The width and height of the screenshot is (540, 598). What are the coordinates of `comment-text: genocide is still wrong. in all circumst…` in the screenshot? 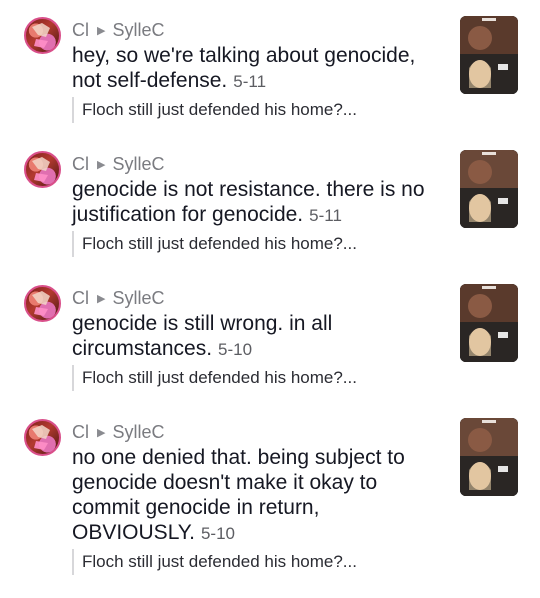 It's located at (252, 336).